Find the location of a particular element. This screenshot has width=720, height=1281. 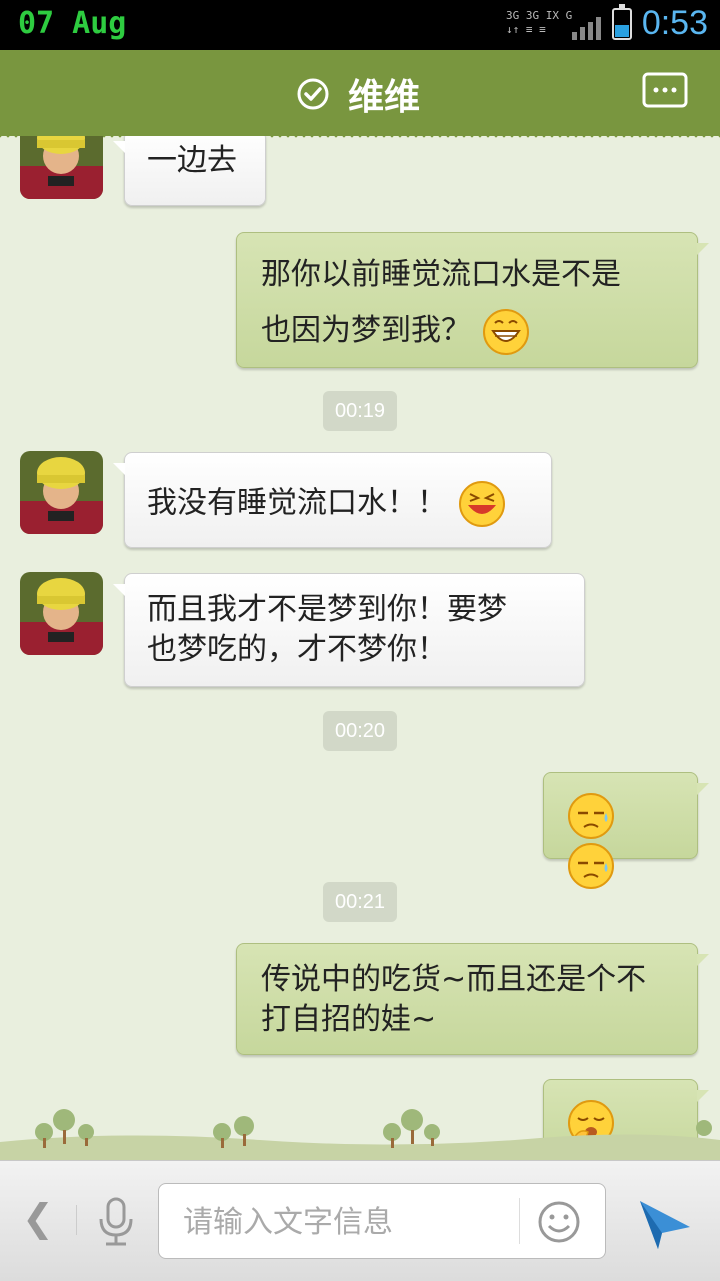

network-label: 3G 3G IX G is located at coordinates (539, 15).